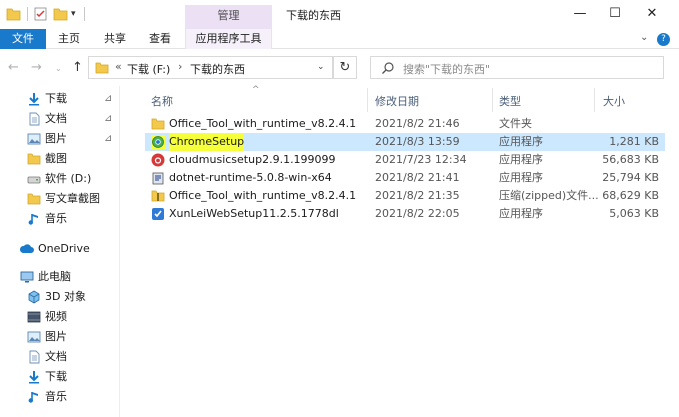  I want to click on refresh-button: ↻, so click(345, 67).